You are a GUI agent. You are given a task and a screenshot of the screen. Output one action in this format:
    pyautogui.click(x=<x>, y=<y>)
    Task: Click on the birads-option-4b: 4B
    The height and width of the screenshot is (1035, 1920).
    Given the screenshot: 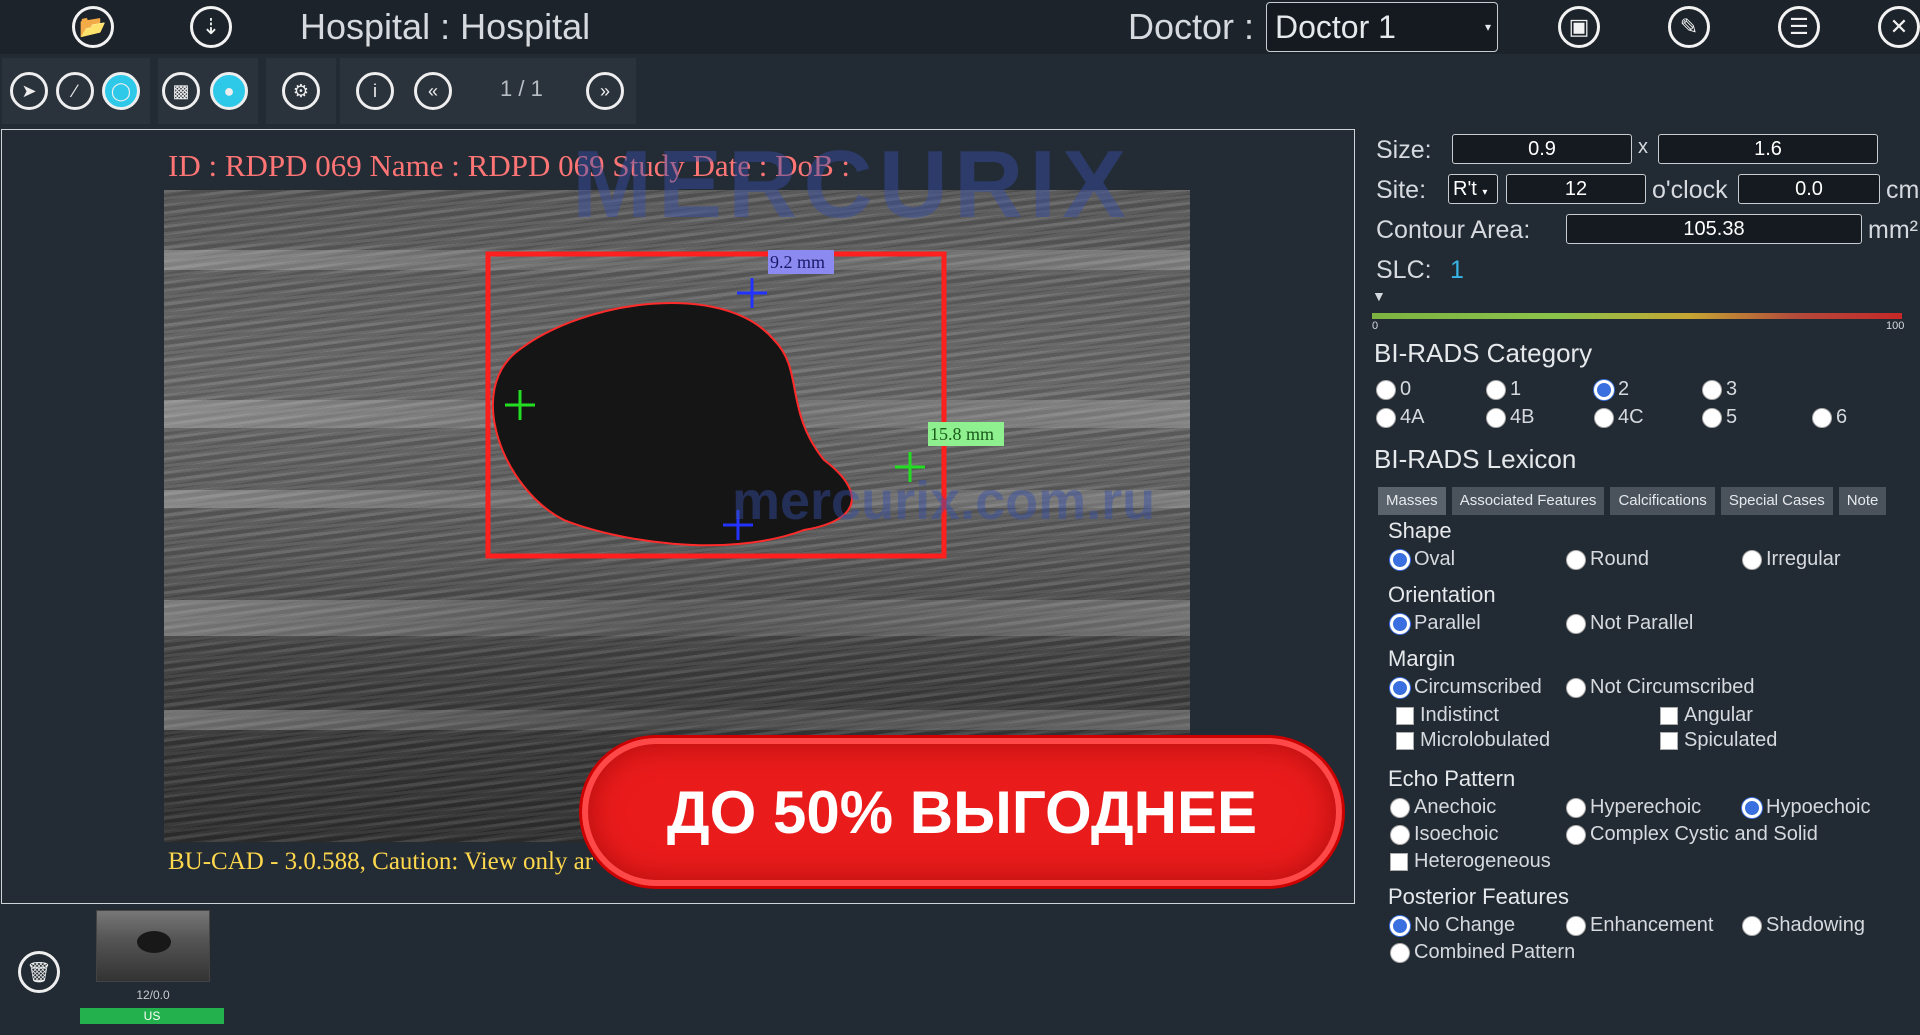 What is the action you would take?
    pyautogui.click(x=1510, y=417)
    